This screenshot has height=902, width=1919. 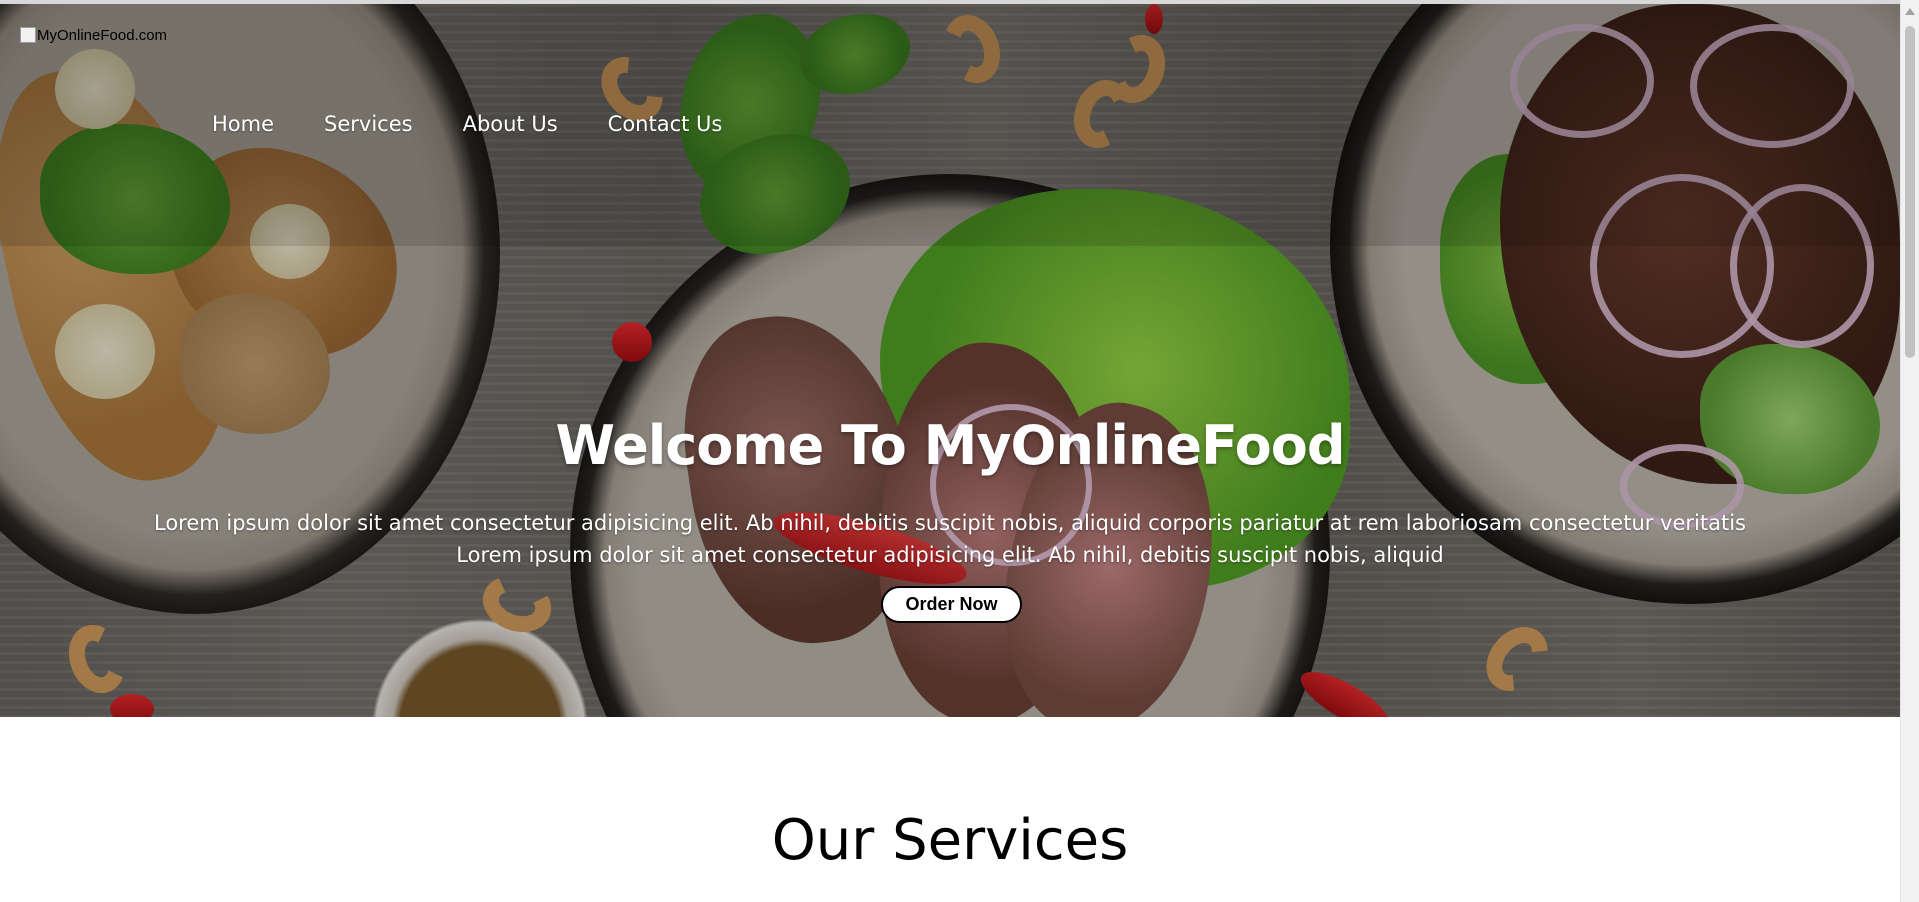 What do you see at coordinates (951, 604) in the screenshot?
I see `order-now-button: Order Now` at bounding box center [951, 604].